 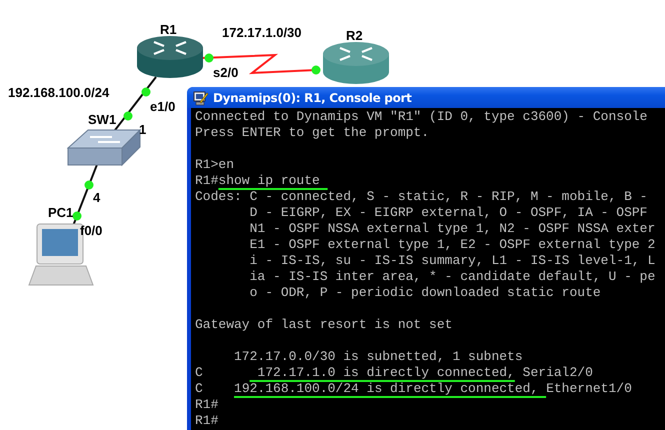 What do you see at coordinates (378, 356) in the screenshot?
I see `console-line: 172.17.0.0/30 is subnetted, 1 subnets` at bounding box center [378, 356].